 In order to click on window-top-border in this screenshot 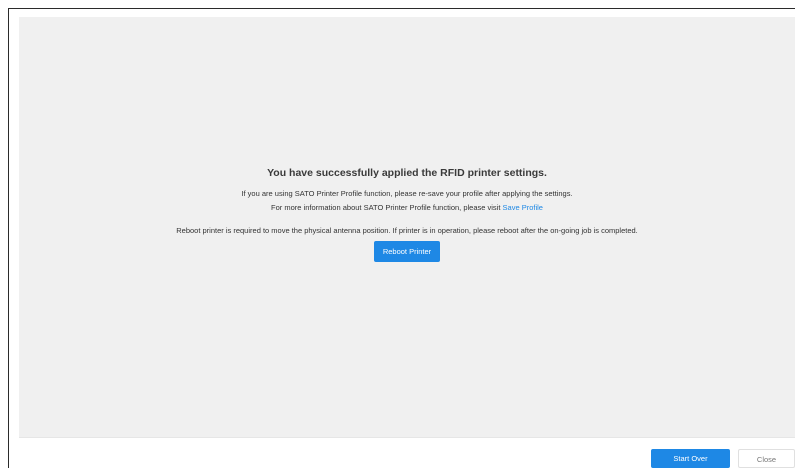, I will do `click(401, 8)`.